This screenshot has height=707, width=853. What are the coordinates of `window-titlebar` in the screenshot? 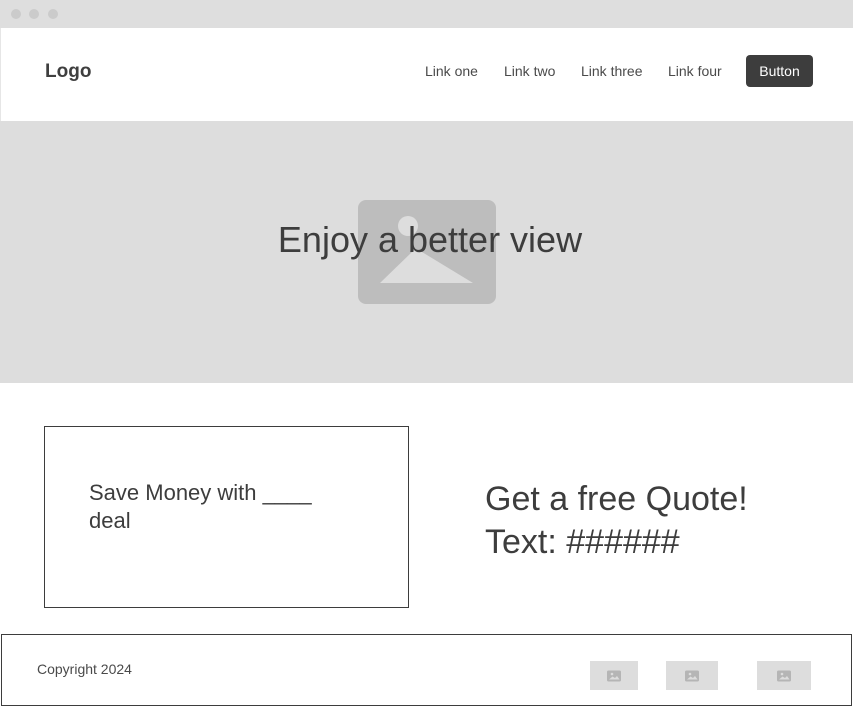 It's located at (426, 14).